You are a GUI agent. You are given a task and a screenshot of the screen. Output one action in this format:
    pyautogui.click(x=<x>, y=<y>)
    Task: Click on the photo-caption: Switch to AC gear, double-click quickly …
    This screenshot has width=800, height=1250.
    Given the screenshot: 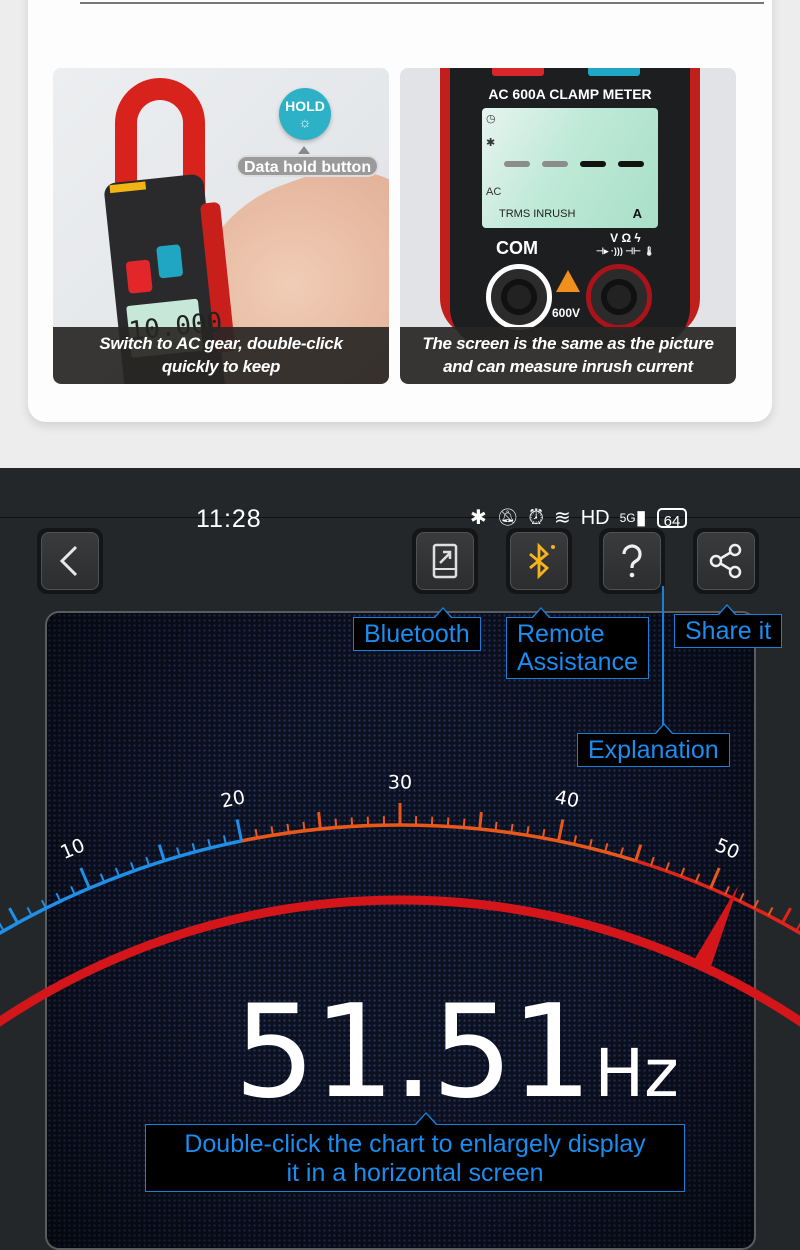 What is the action you would take?
    pyautogui.click(x=221, y=355)
    